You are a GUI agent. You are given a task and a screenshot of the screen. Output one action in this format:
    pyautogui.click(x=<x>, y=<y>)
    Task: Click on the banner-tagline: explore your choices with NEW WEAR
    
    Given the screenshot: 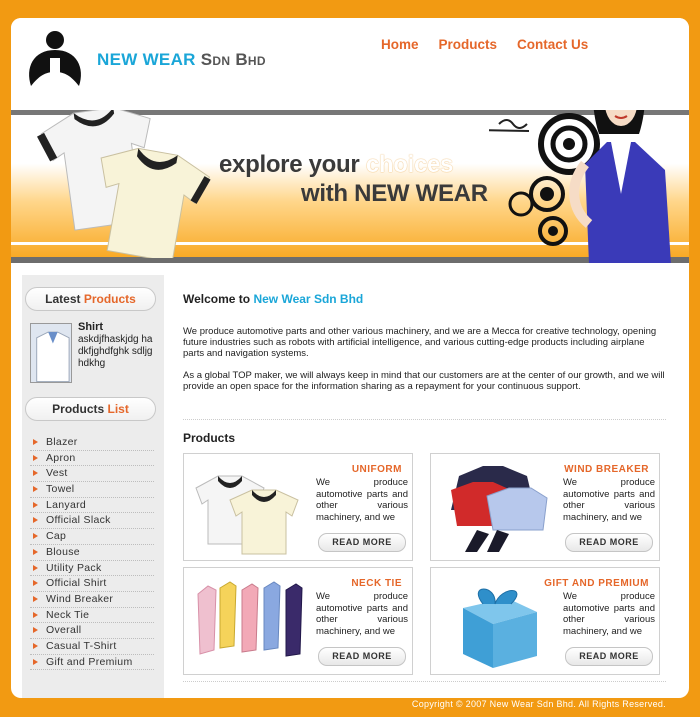 What is the action you would take?
    pyautogui.click(x=353, y=179)
    